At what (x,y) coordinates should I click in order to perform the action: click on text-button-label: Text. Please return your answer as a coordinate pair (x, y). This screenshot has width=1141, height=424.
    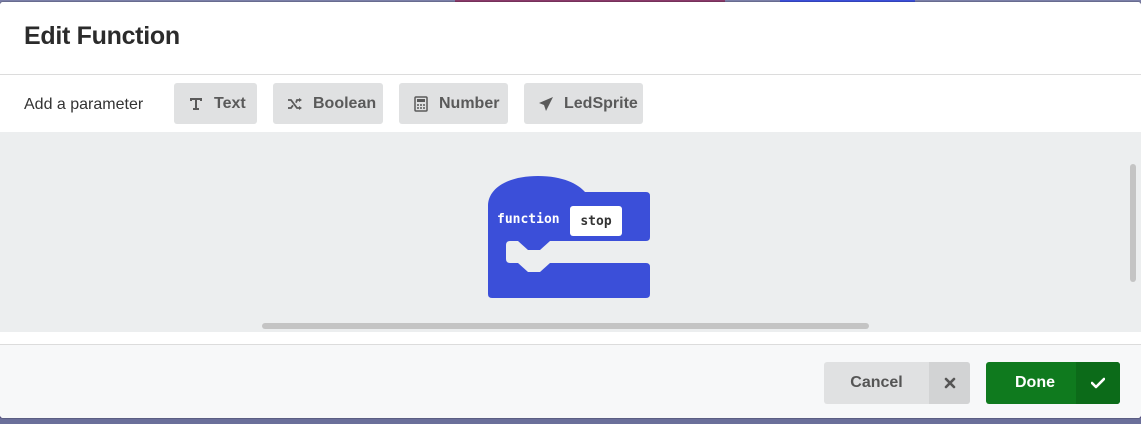
    Looking at the image, I should click on (230, 103).